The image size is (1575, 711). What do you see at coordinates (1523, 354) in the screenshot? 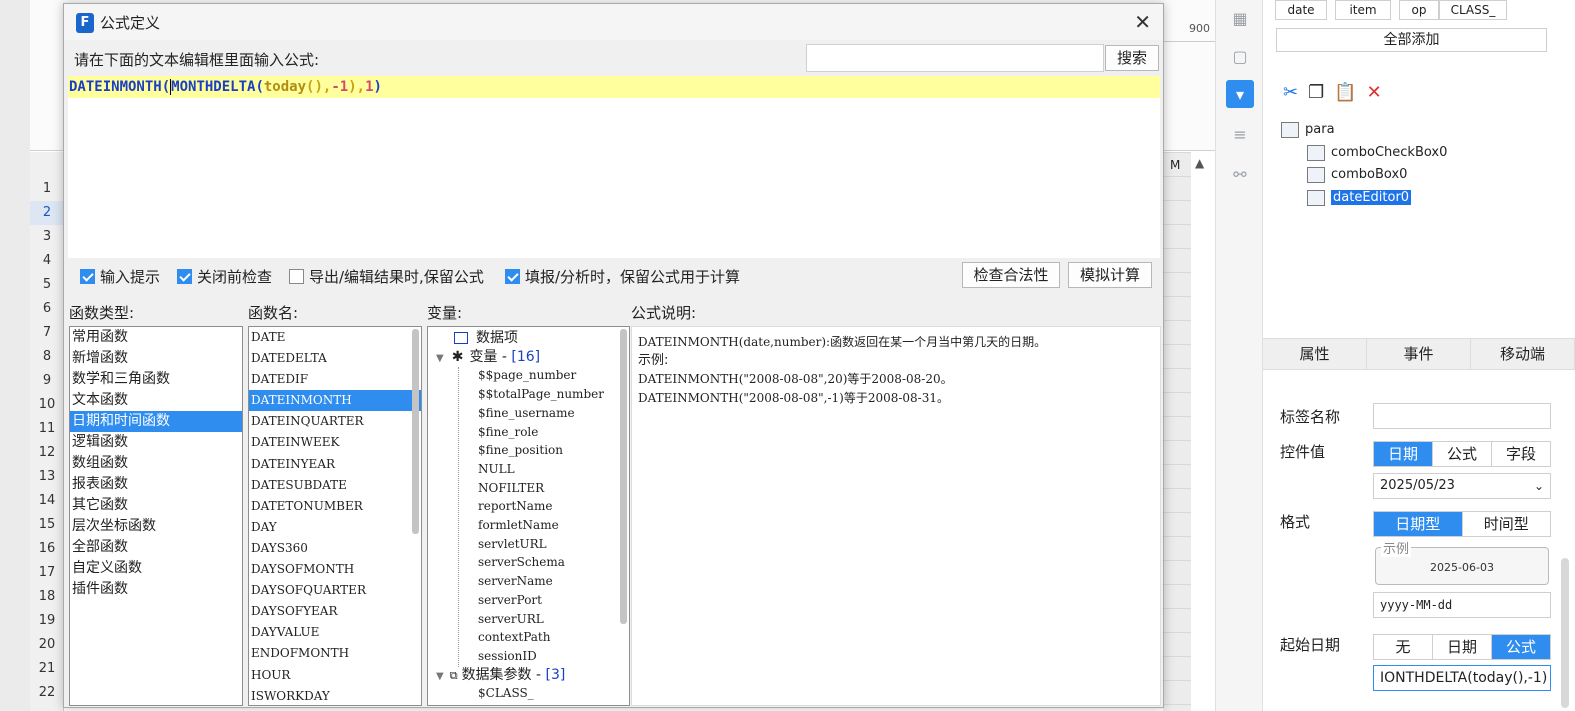
I see `tab-mobile: 移动端` at bounding box center [1523, 354].